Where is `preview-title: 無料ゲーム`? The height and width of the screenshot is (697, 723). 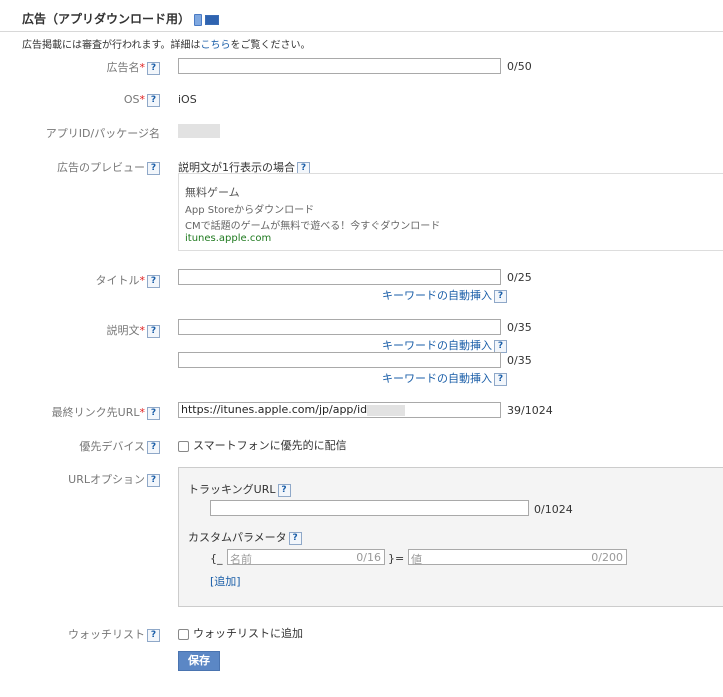 preview-title: 無料ゲーム is located at coordinates (212, 192).